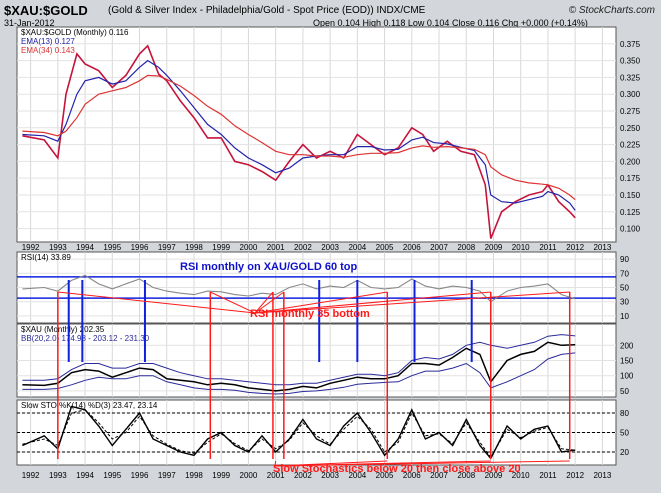 This screenshot has width=661, height=493. I want to click on annotation-arrow, so click(275, 463).